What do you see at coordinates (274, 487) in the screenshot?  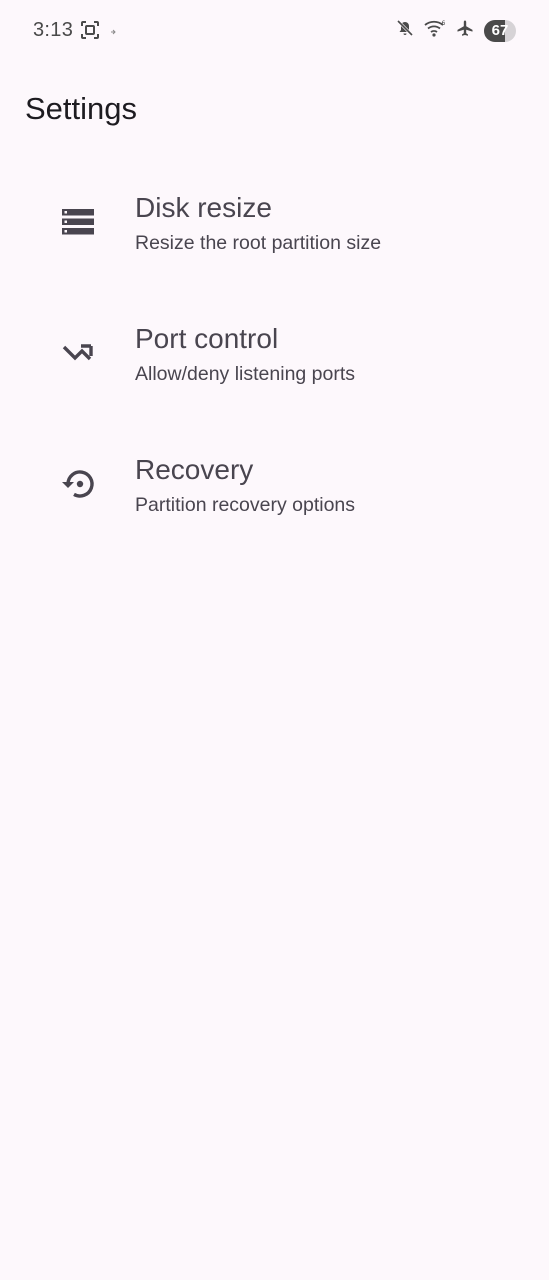 I see `setting-item-recovery: Recovery Partition recovery options` at bounding box center [274, 487].